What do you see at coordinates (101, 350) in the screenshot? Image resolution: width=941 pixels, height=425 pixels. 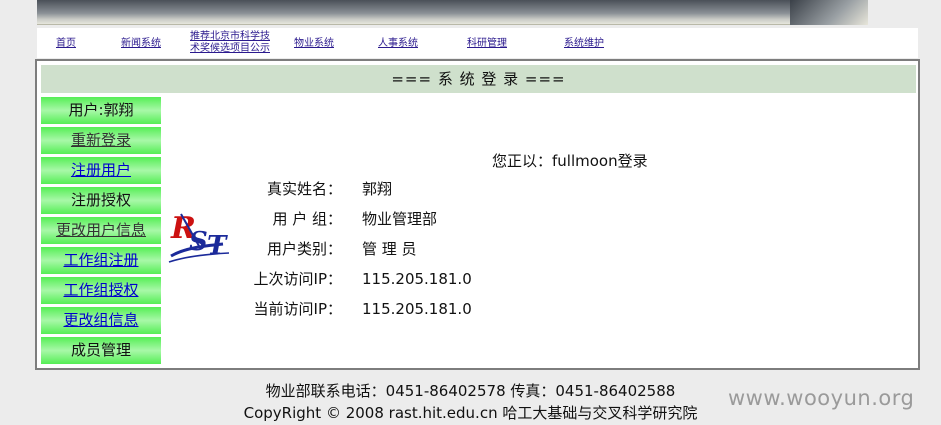 I see `menu-member-management: 成员管理` at bounding box center [101, 350].